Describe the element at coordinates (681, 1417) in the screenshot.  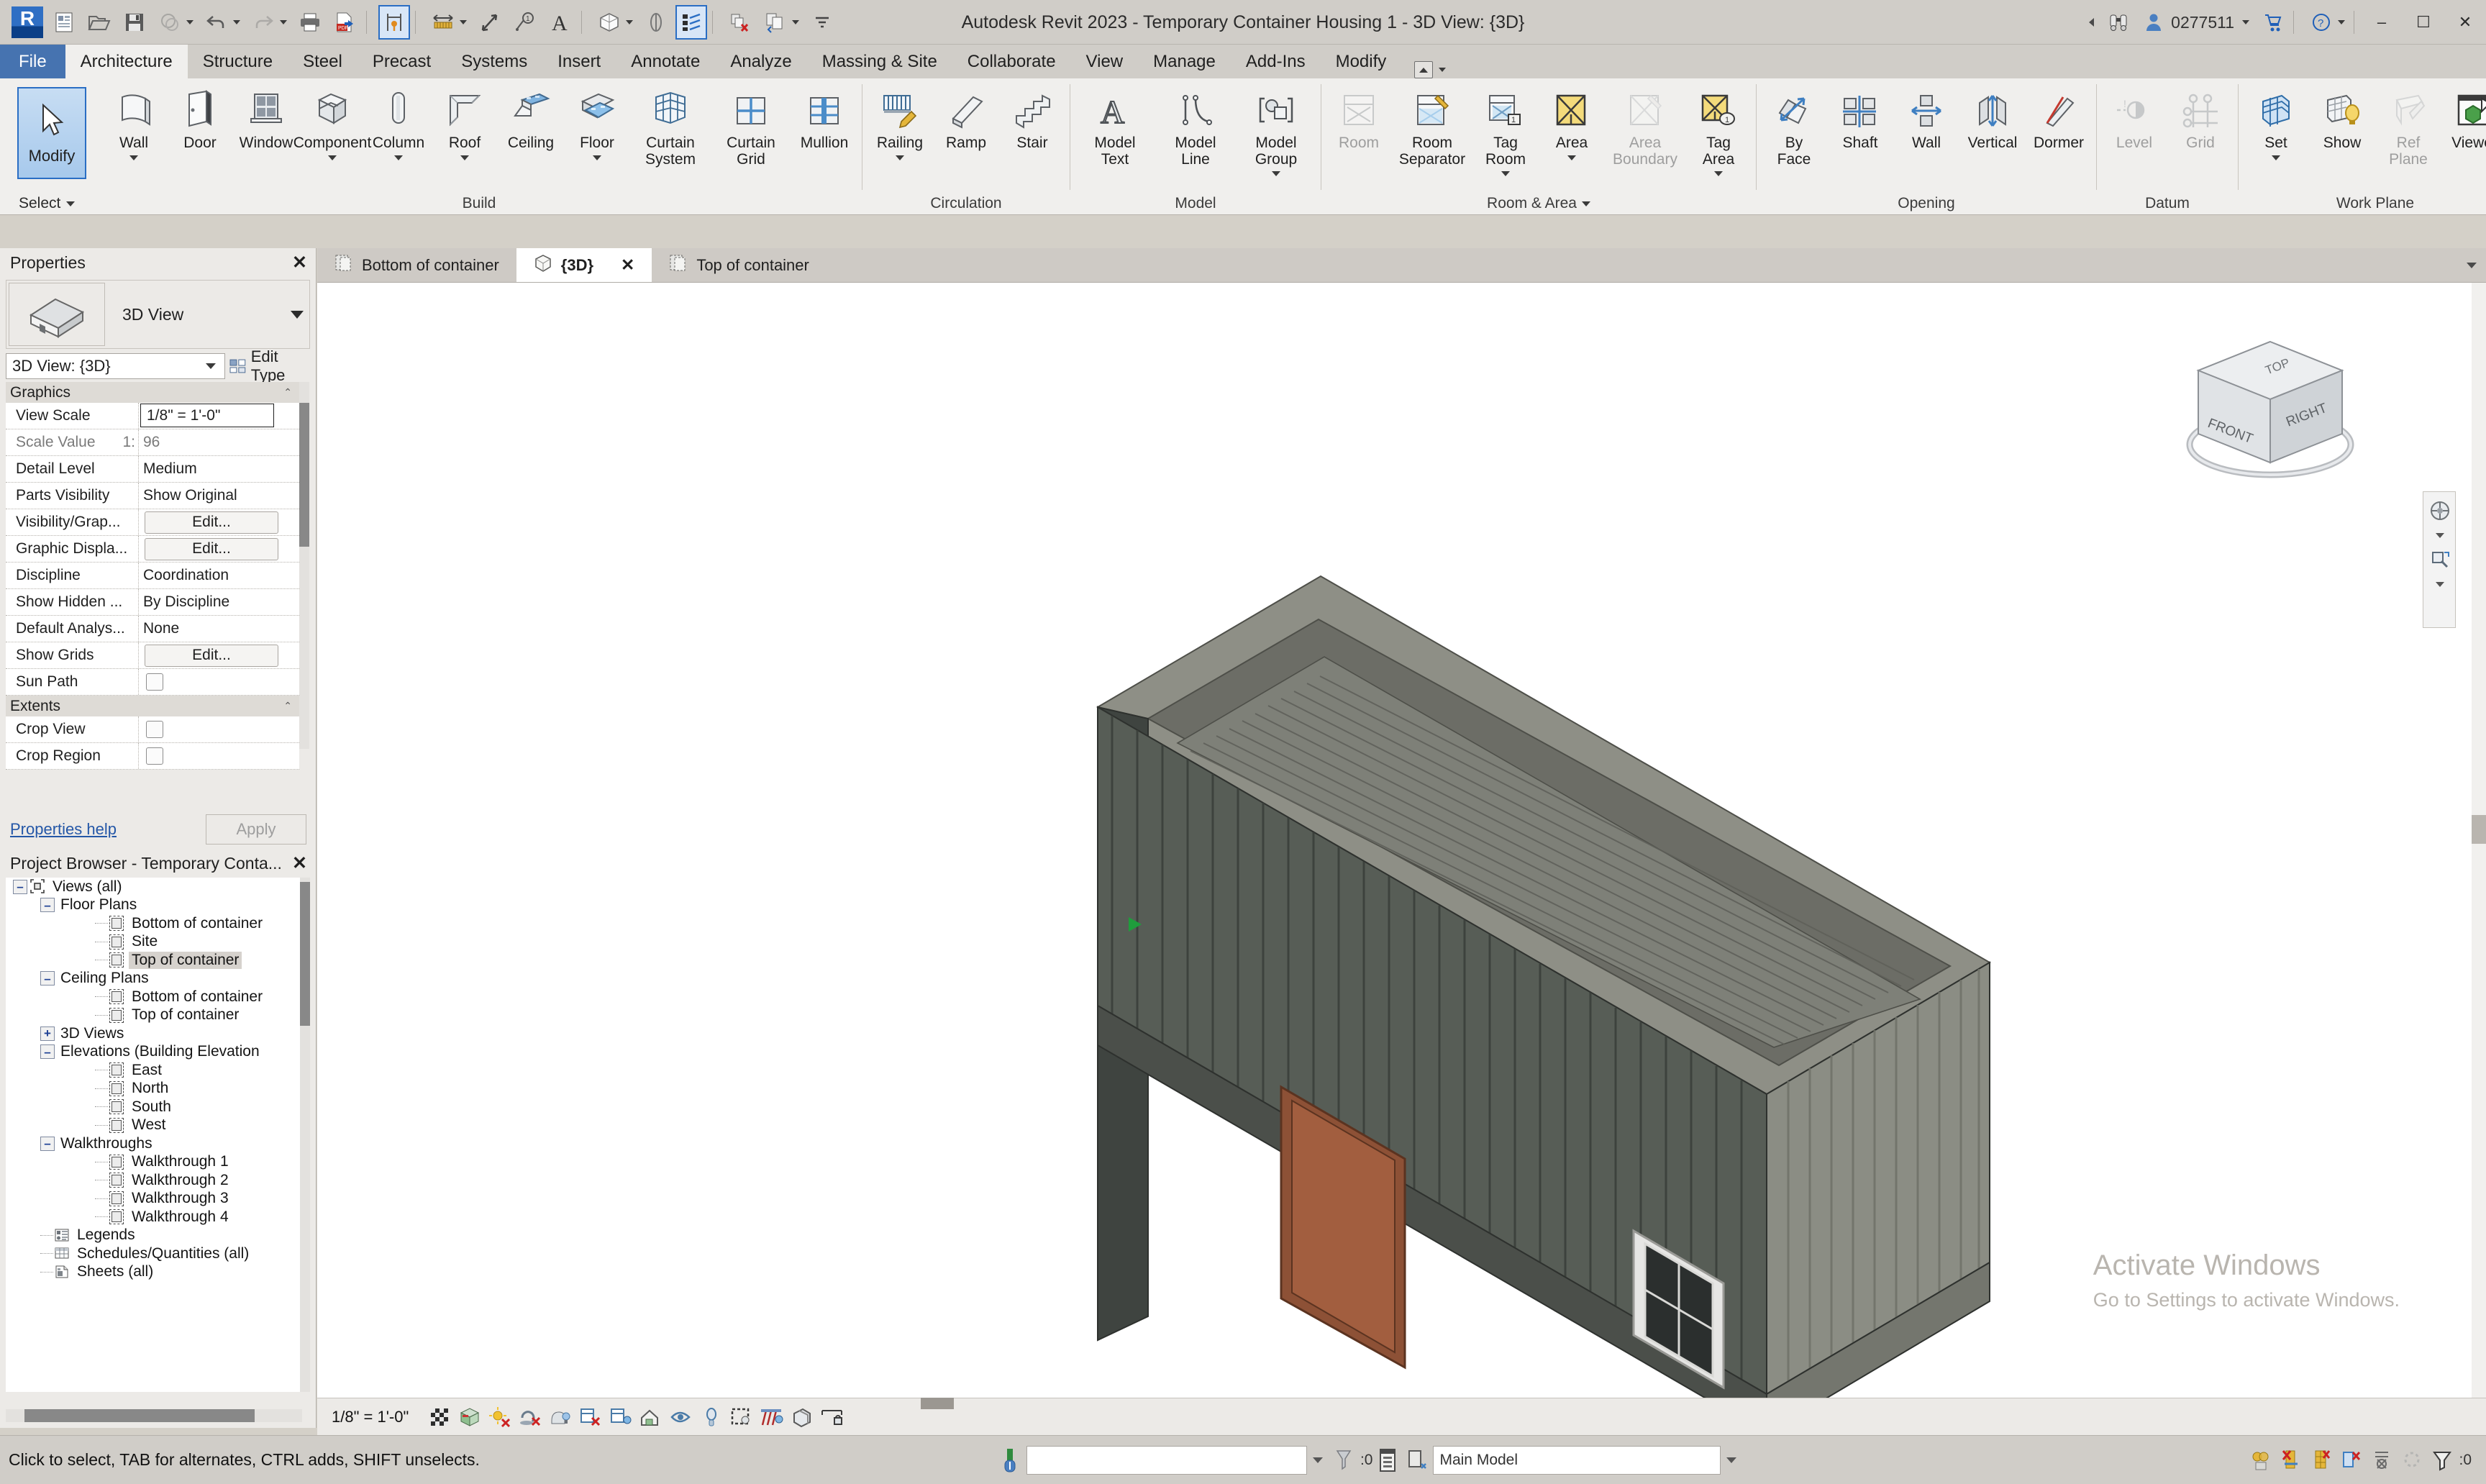
I see `temporary-hide-isolate-icon` at that location.